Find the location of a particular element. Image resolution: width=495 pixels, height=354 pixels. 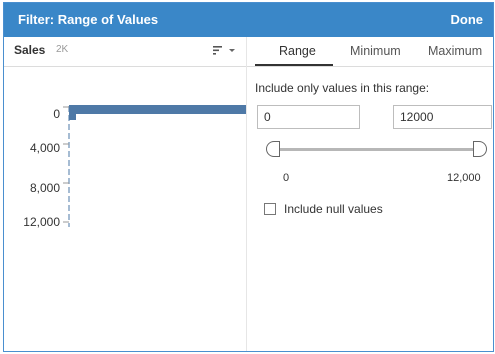

histogram-bars is located at coordinates (157, 112).